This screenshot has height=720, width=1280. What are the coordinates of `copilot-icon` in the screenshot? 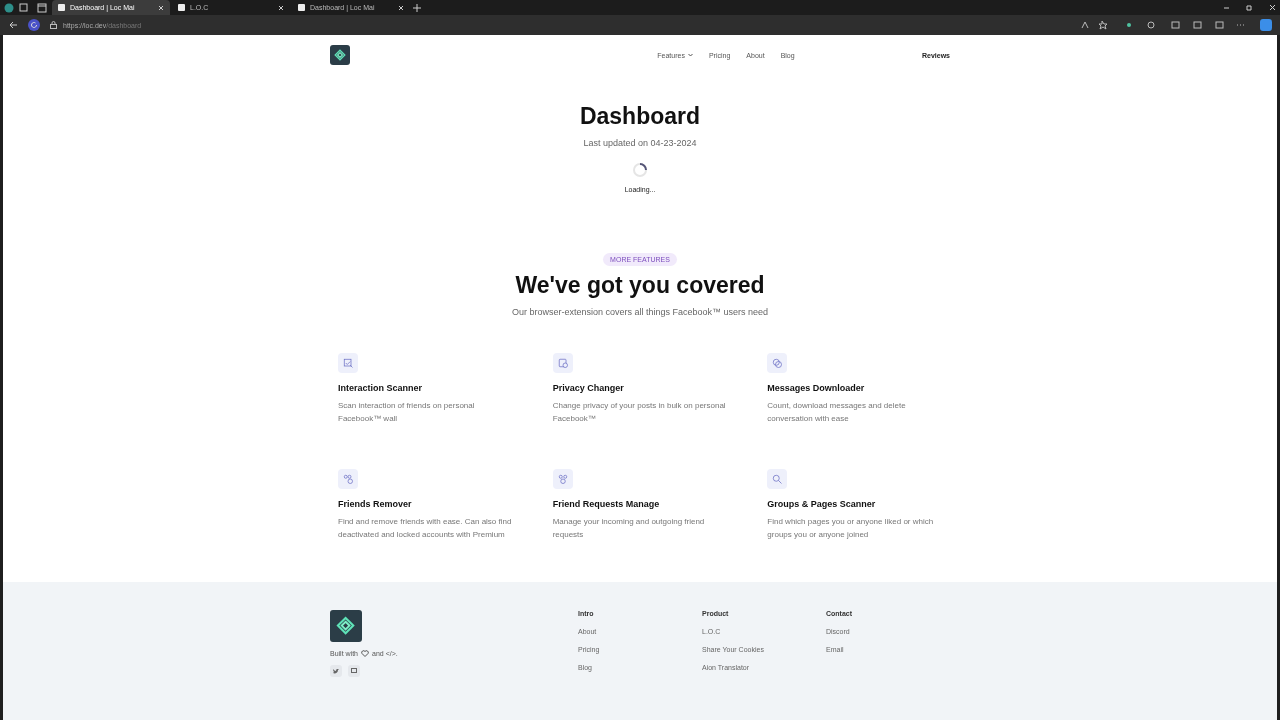 It's located at (1266, 25).